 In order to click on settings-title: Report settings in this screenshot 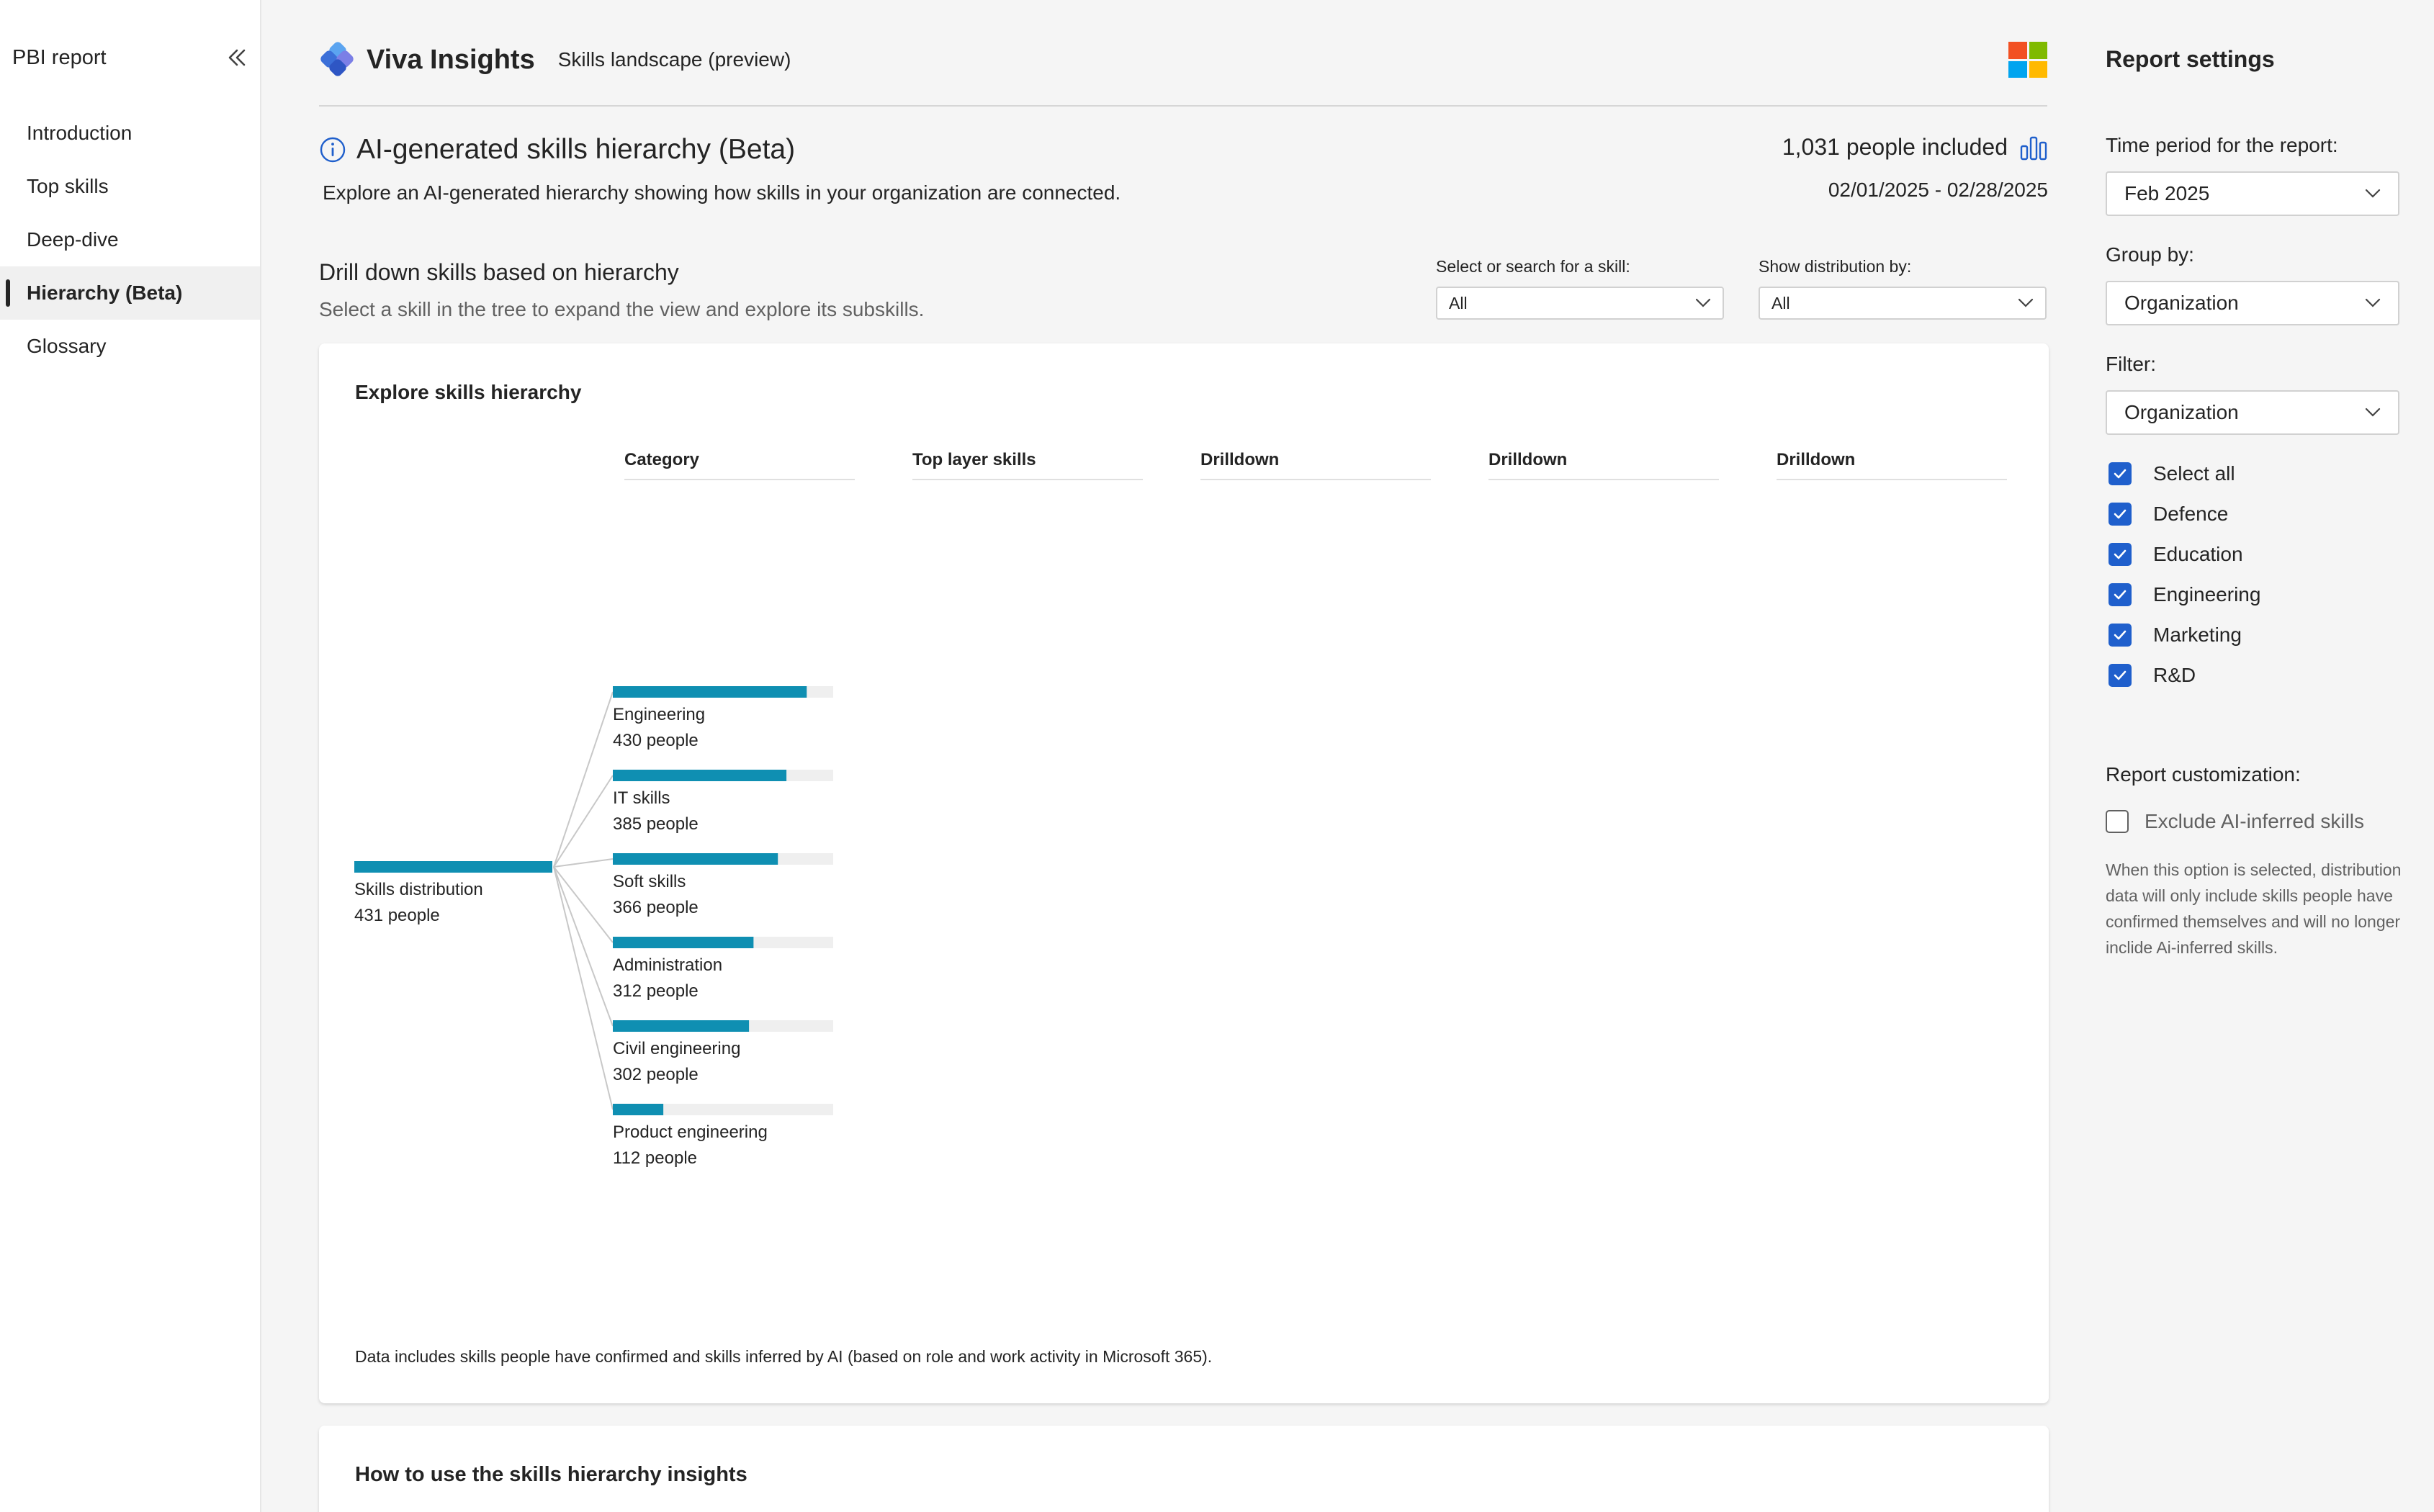, I will do `click(2190, 59)`.